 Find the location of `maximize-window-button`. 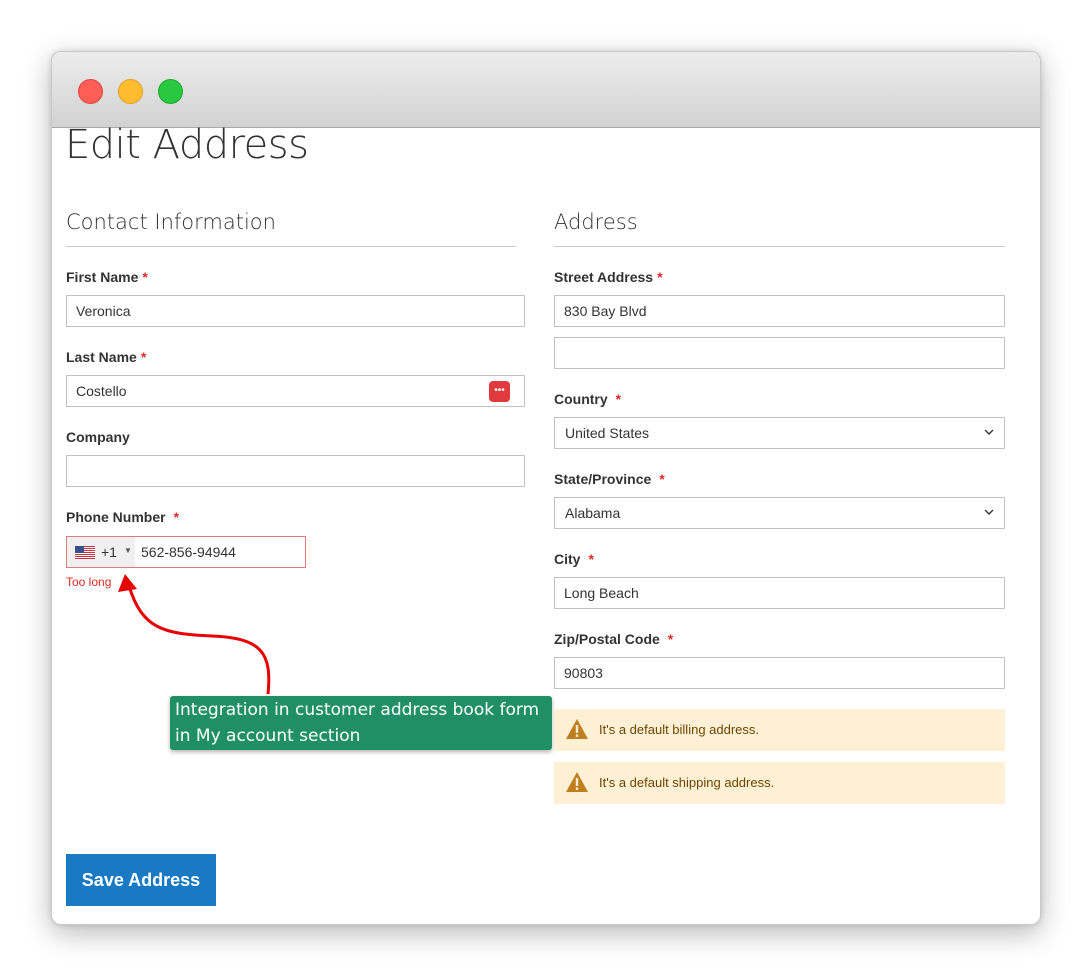

maximize-window-button is located at coordinates (170, 91).